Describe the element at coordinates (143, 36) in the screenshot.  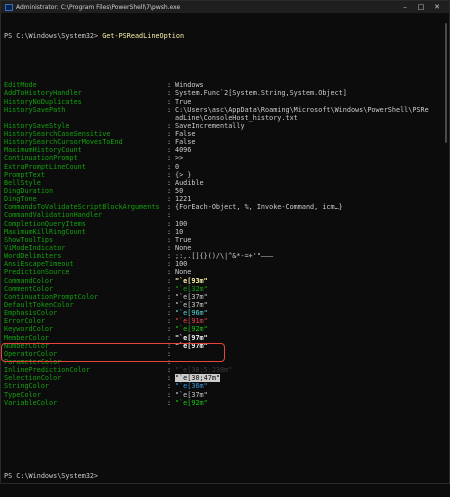
I see `command-text: Get-PSReadLineOption` at that location.